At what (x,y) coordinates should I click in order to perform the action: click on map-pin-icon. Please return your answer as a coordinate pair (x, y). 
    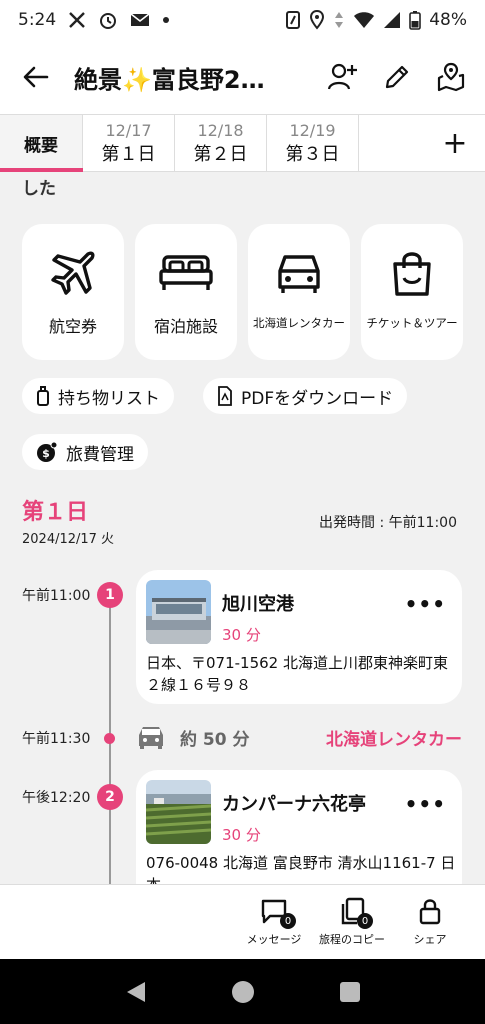
    Looking at the image, I should click on (451, 77).